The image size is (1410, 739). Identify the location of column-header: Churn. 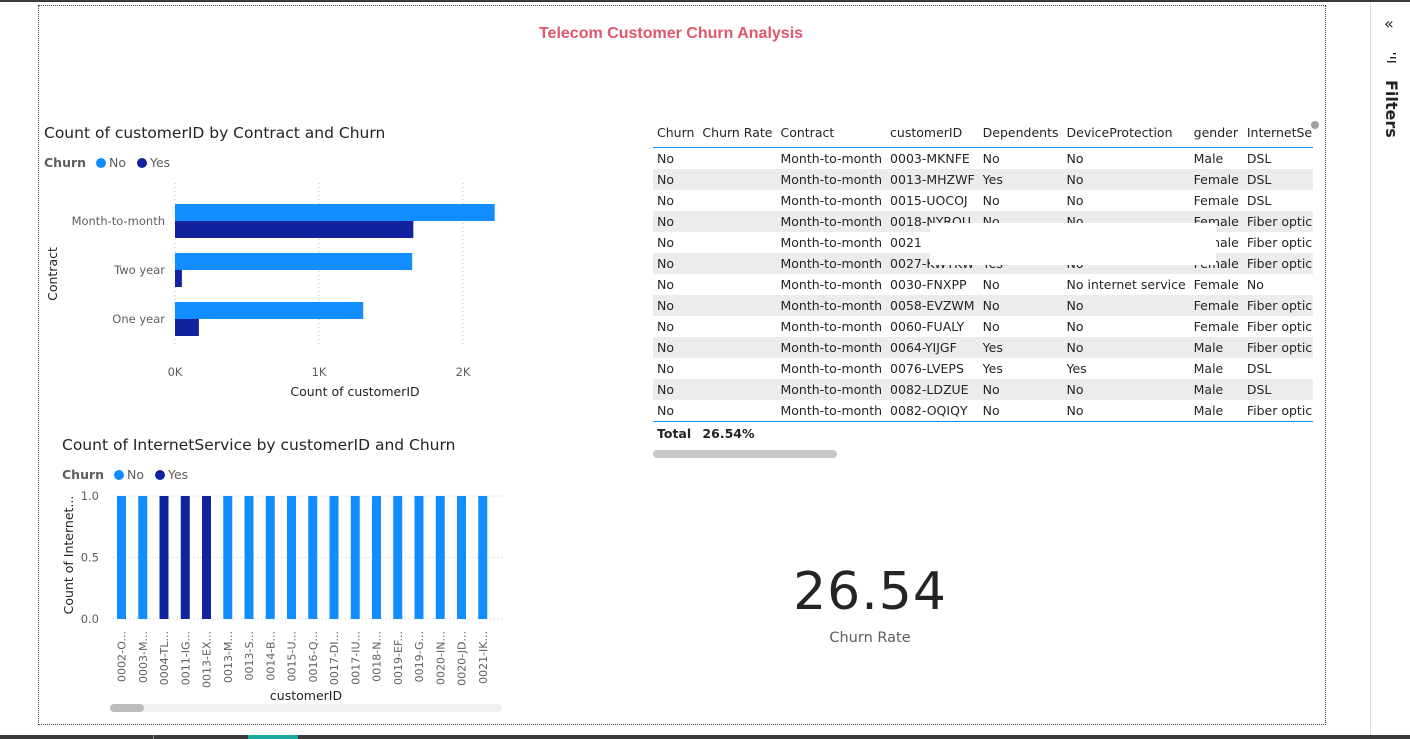
(676, 133).